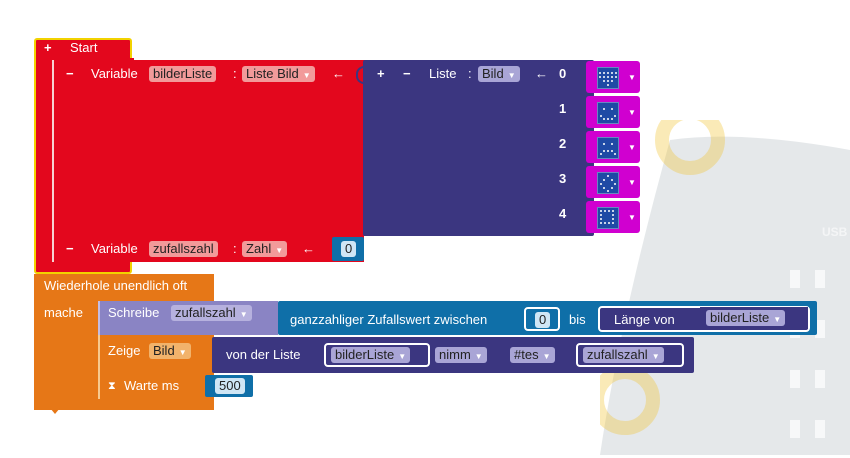  I want to click on list-index-4: 4, so click(563, 213).